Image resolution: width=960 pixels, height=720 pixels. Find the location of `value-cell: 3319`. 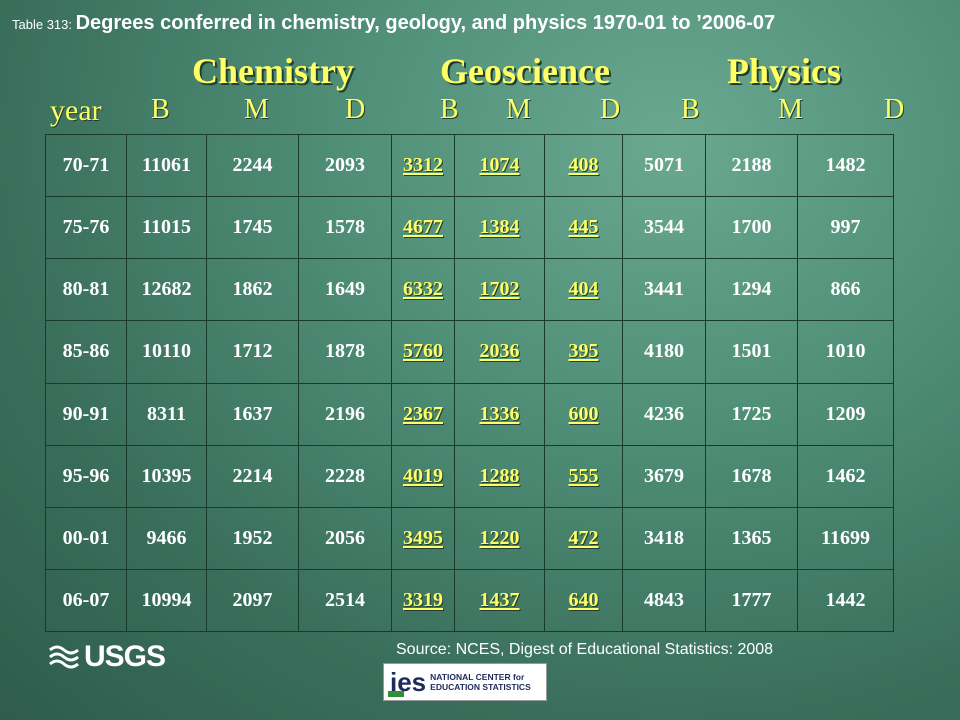

value-cell: 3319 is located at coordinates (423, 600).